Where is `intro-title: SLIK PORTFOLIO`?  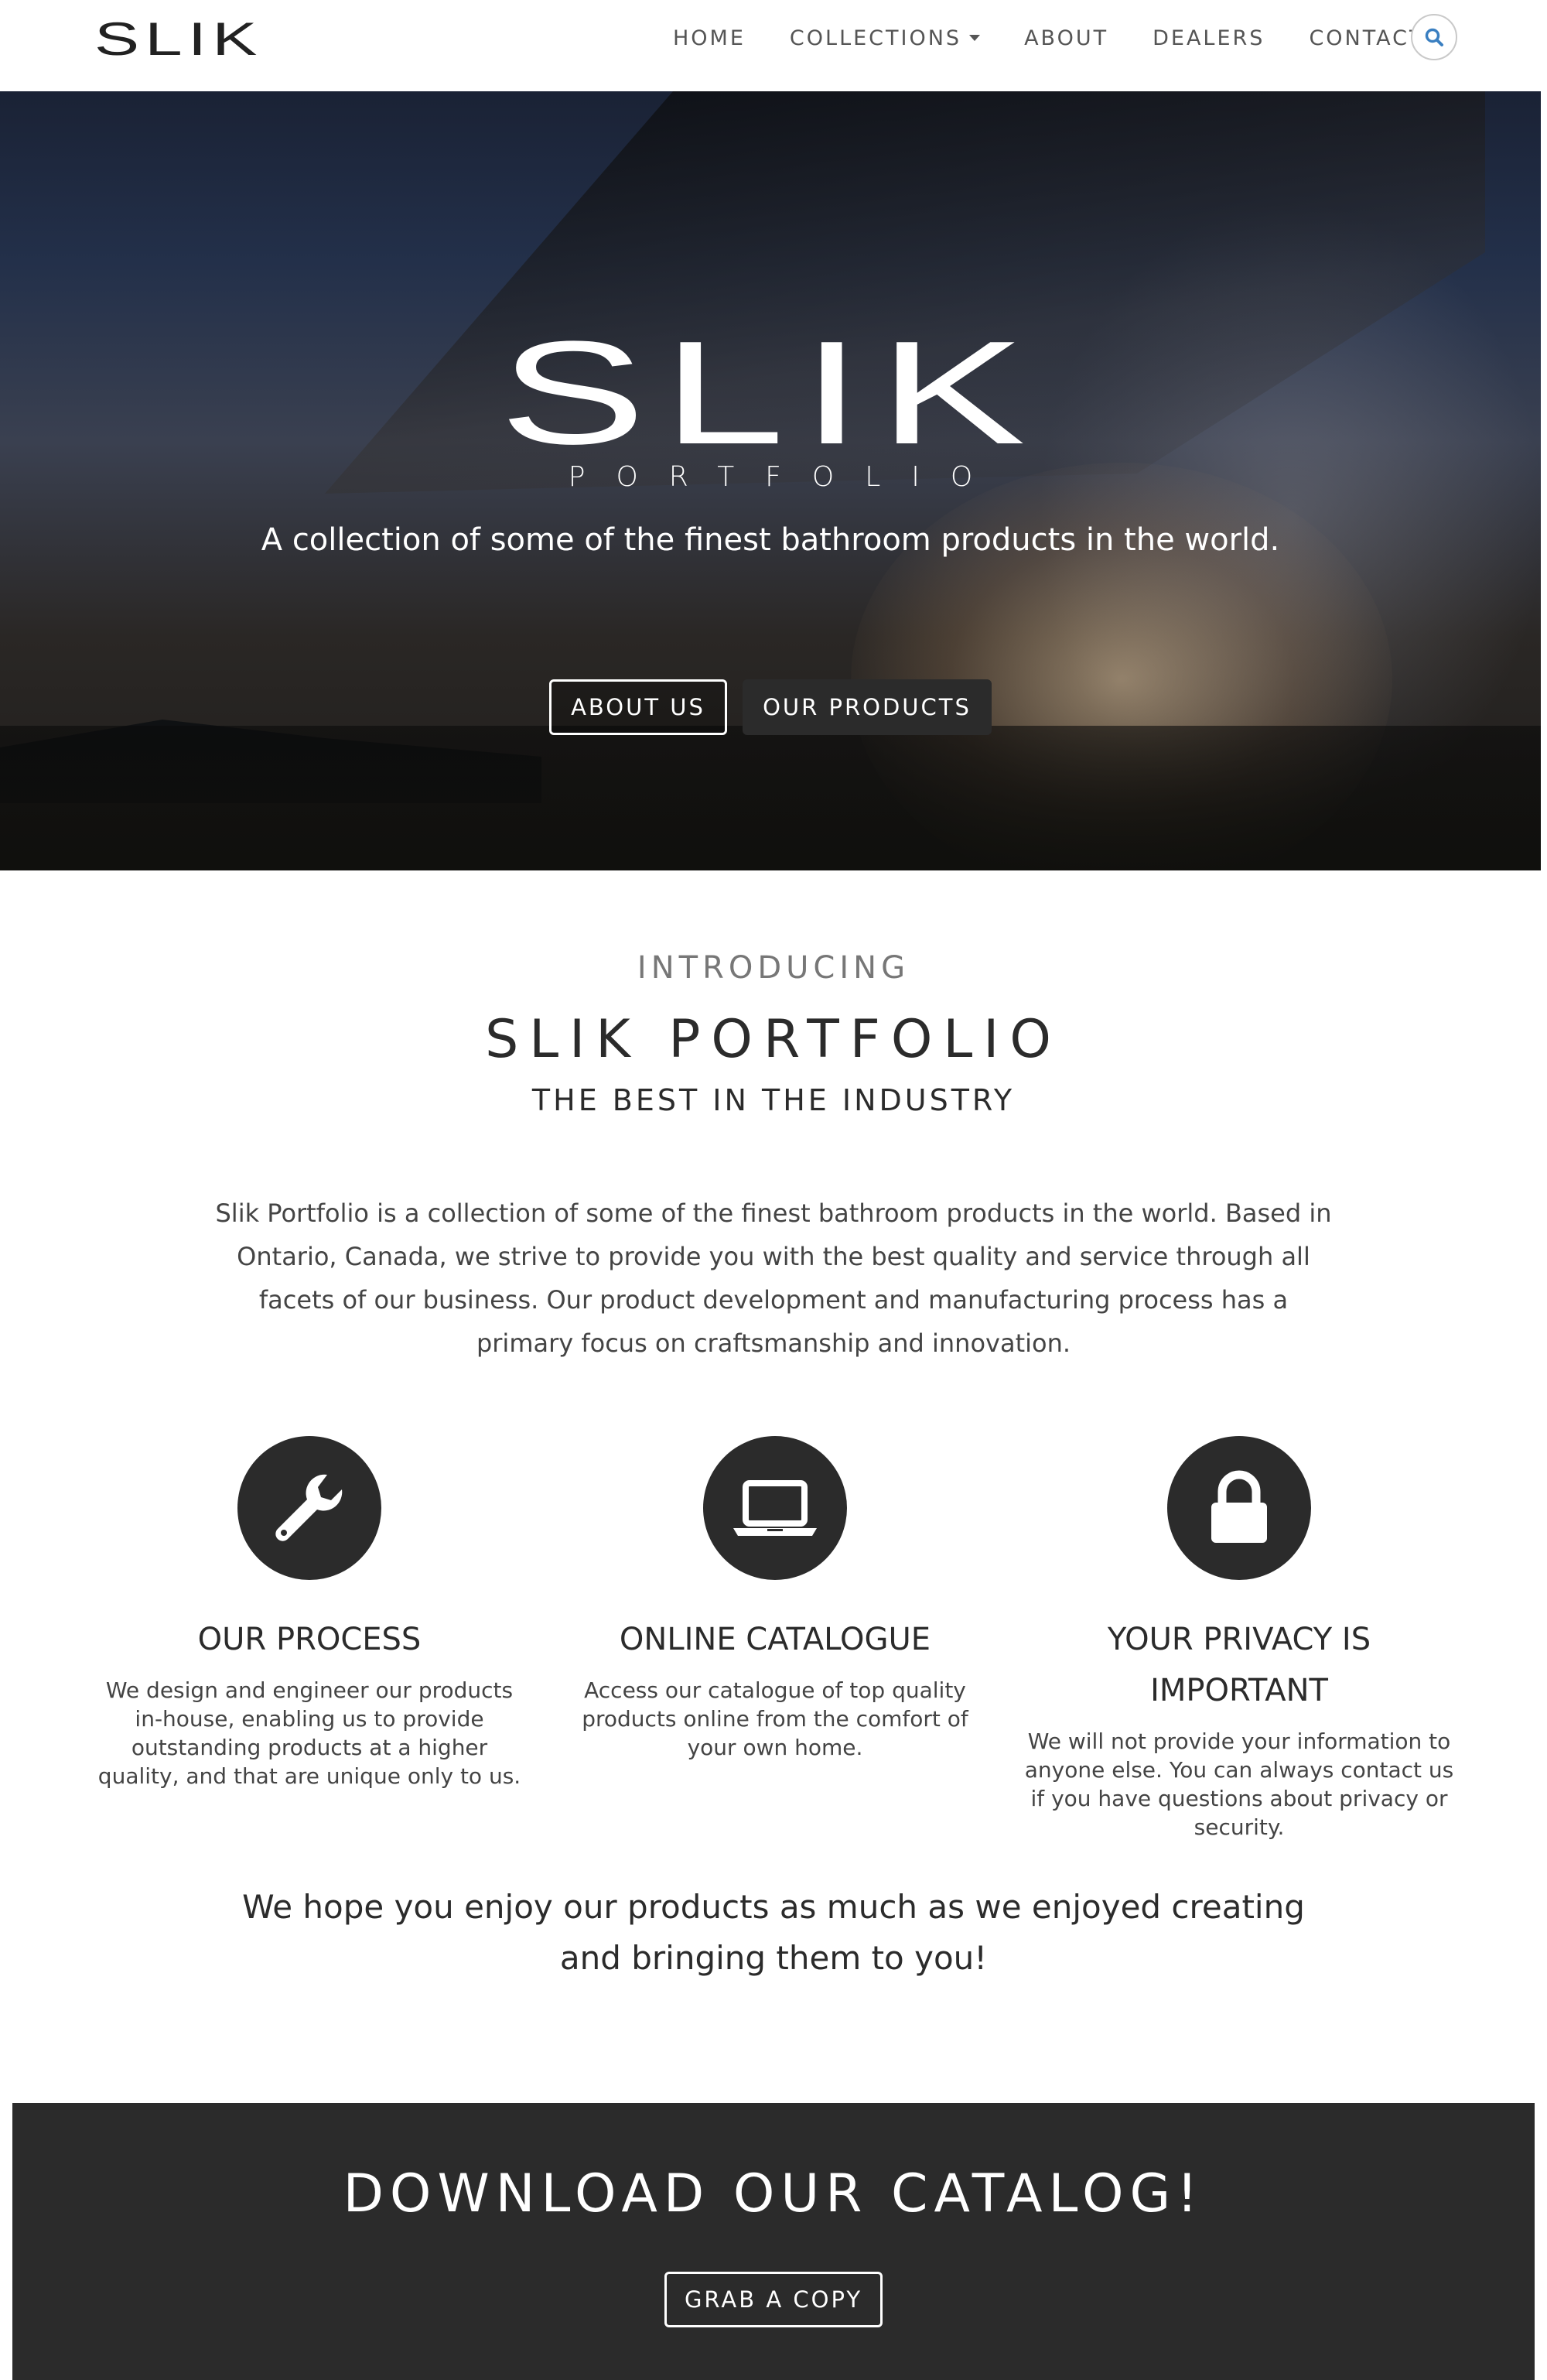
intro-title: SLIK PORTFOLIO is located at coordinates (773, 1039).